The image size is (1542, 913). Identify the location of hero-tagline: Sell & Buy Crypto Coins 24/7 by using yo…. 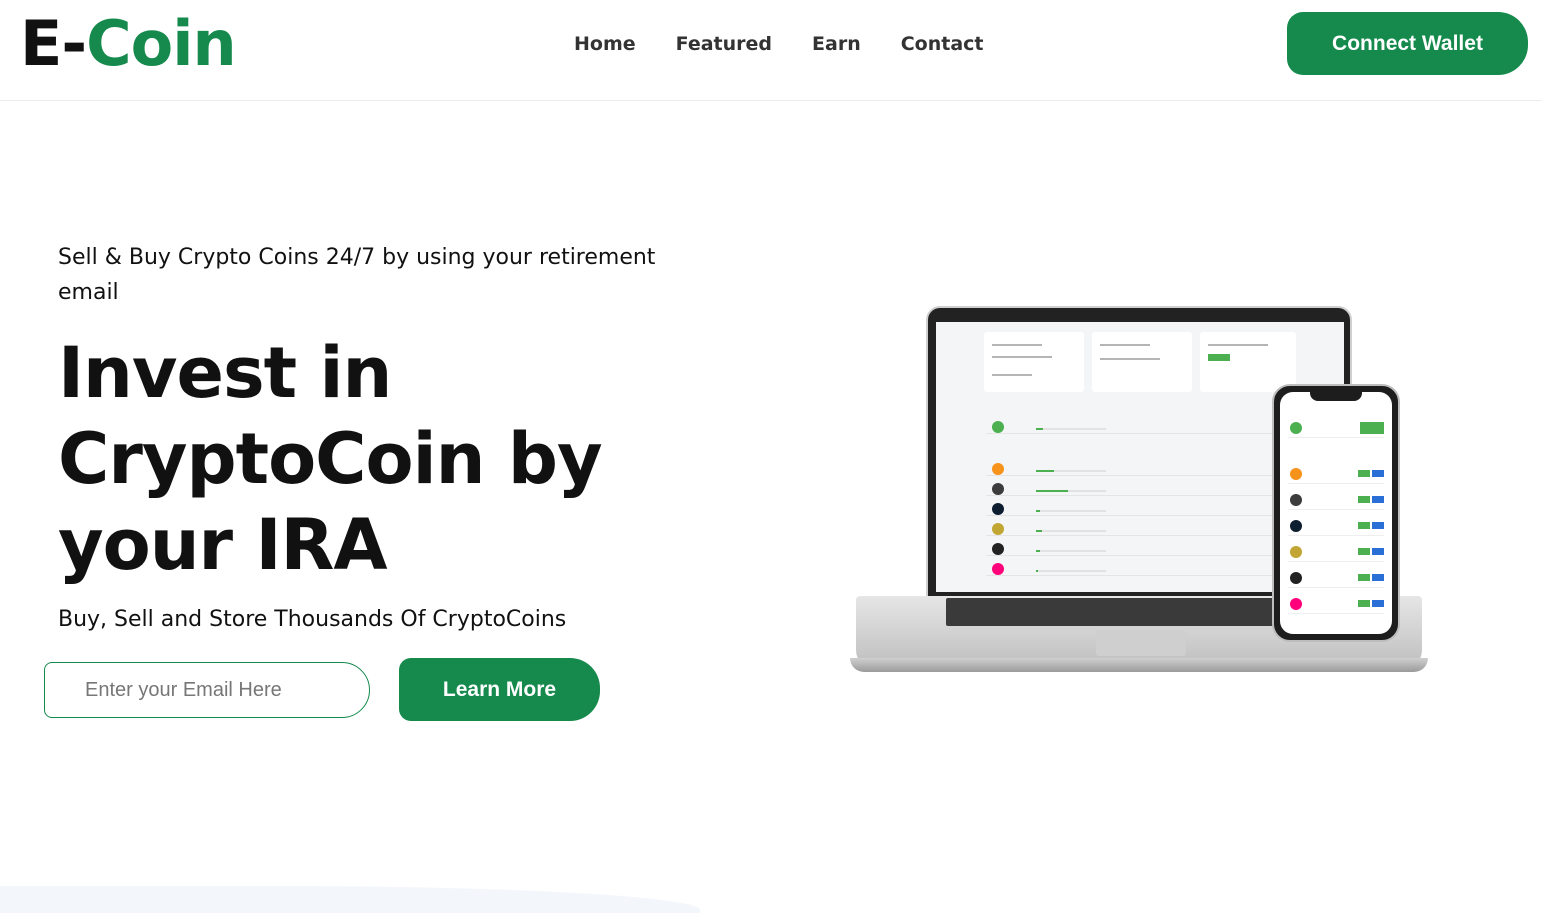
(357, 275).